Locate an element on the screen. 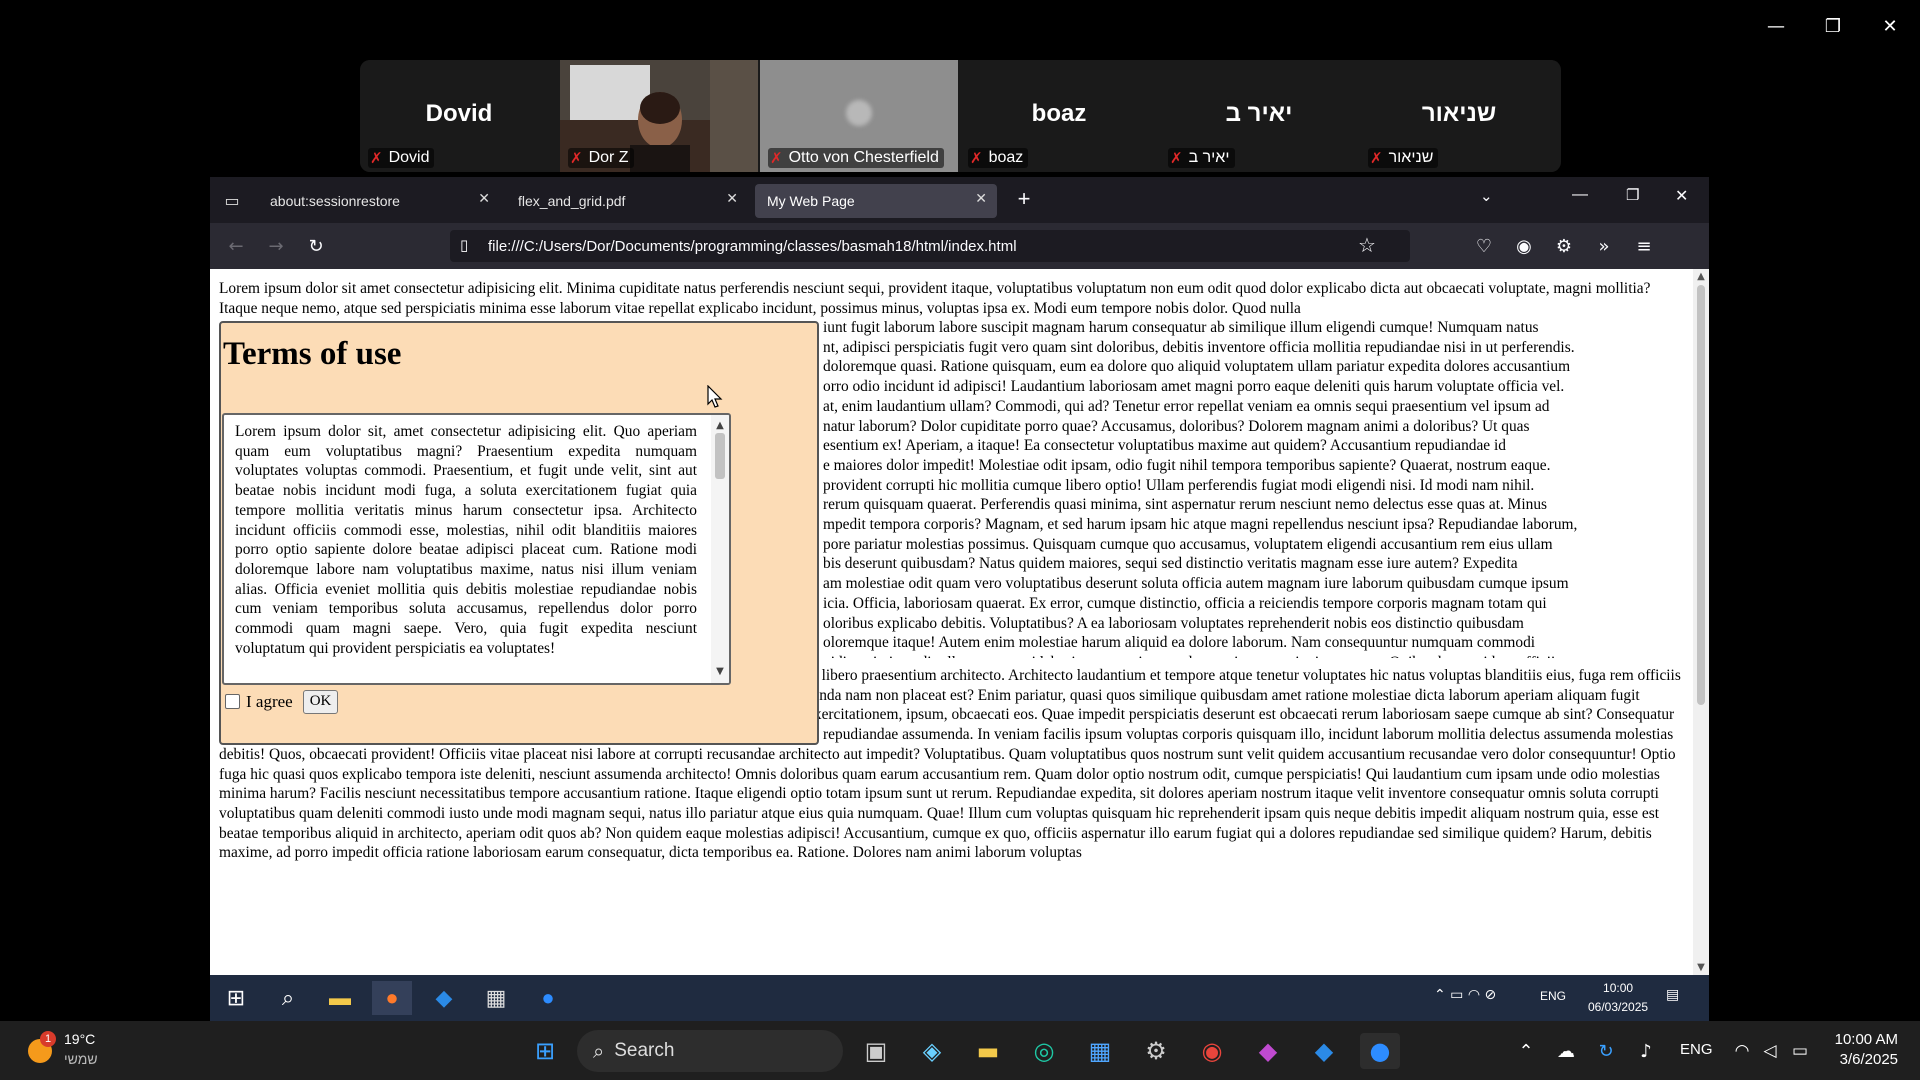  tab-flex-and-grid: flex_and_grid.pdf ✕ is located at coordinates (627, 201).